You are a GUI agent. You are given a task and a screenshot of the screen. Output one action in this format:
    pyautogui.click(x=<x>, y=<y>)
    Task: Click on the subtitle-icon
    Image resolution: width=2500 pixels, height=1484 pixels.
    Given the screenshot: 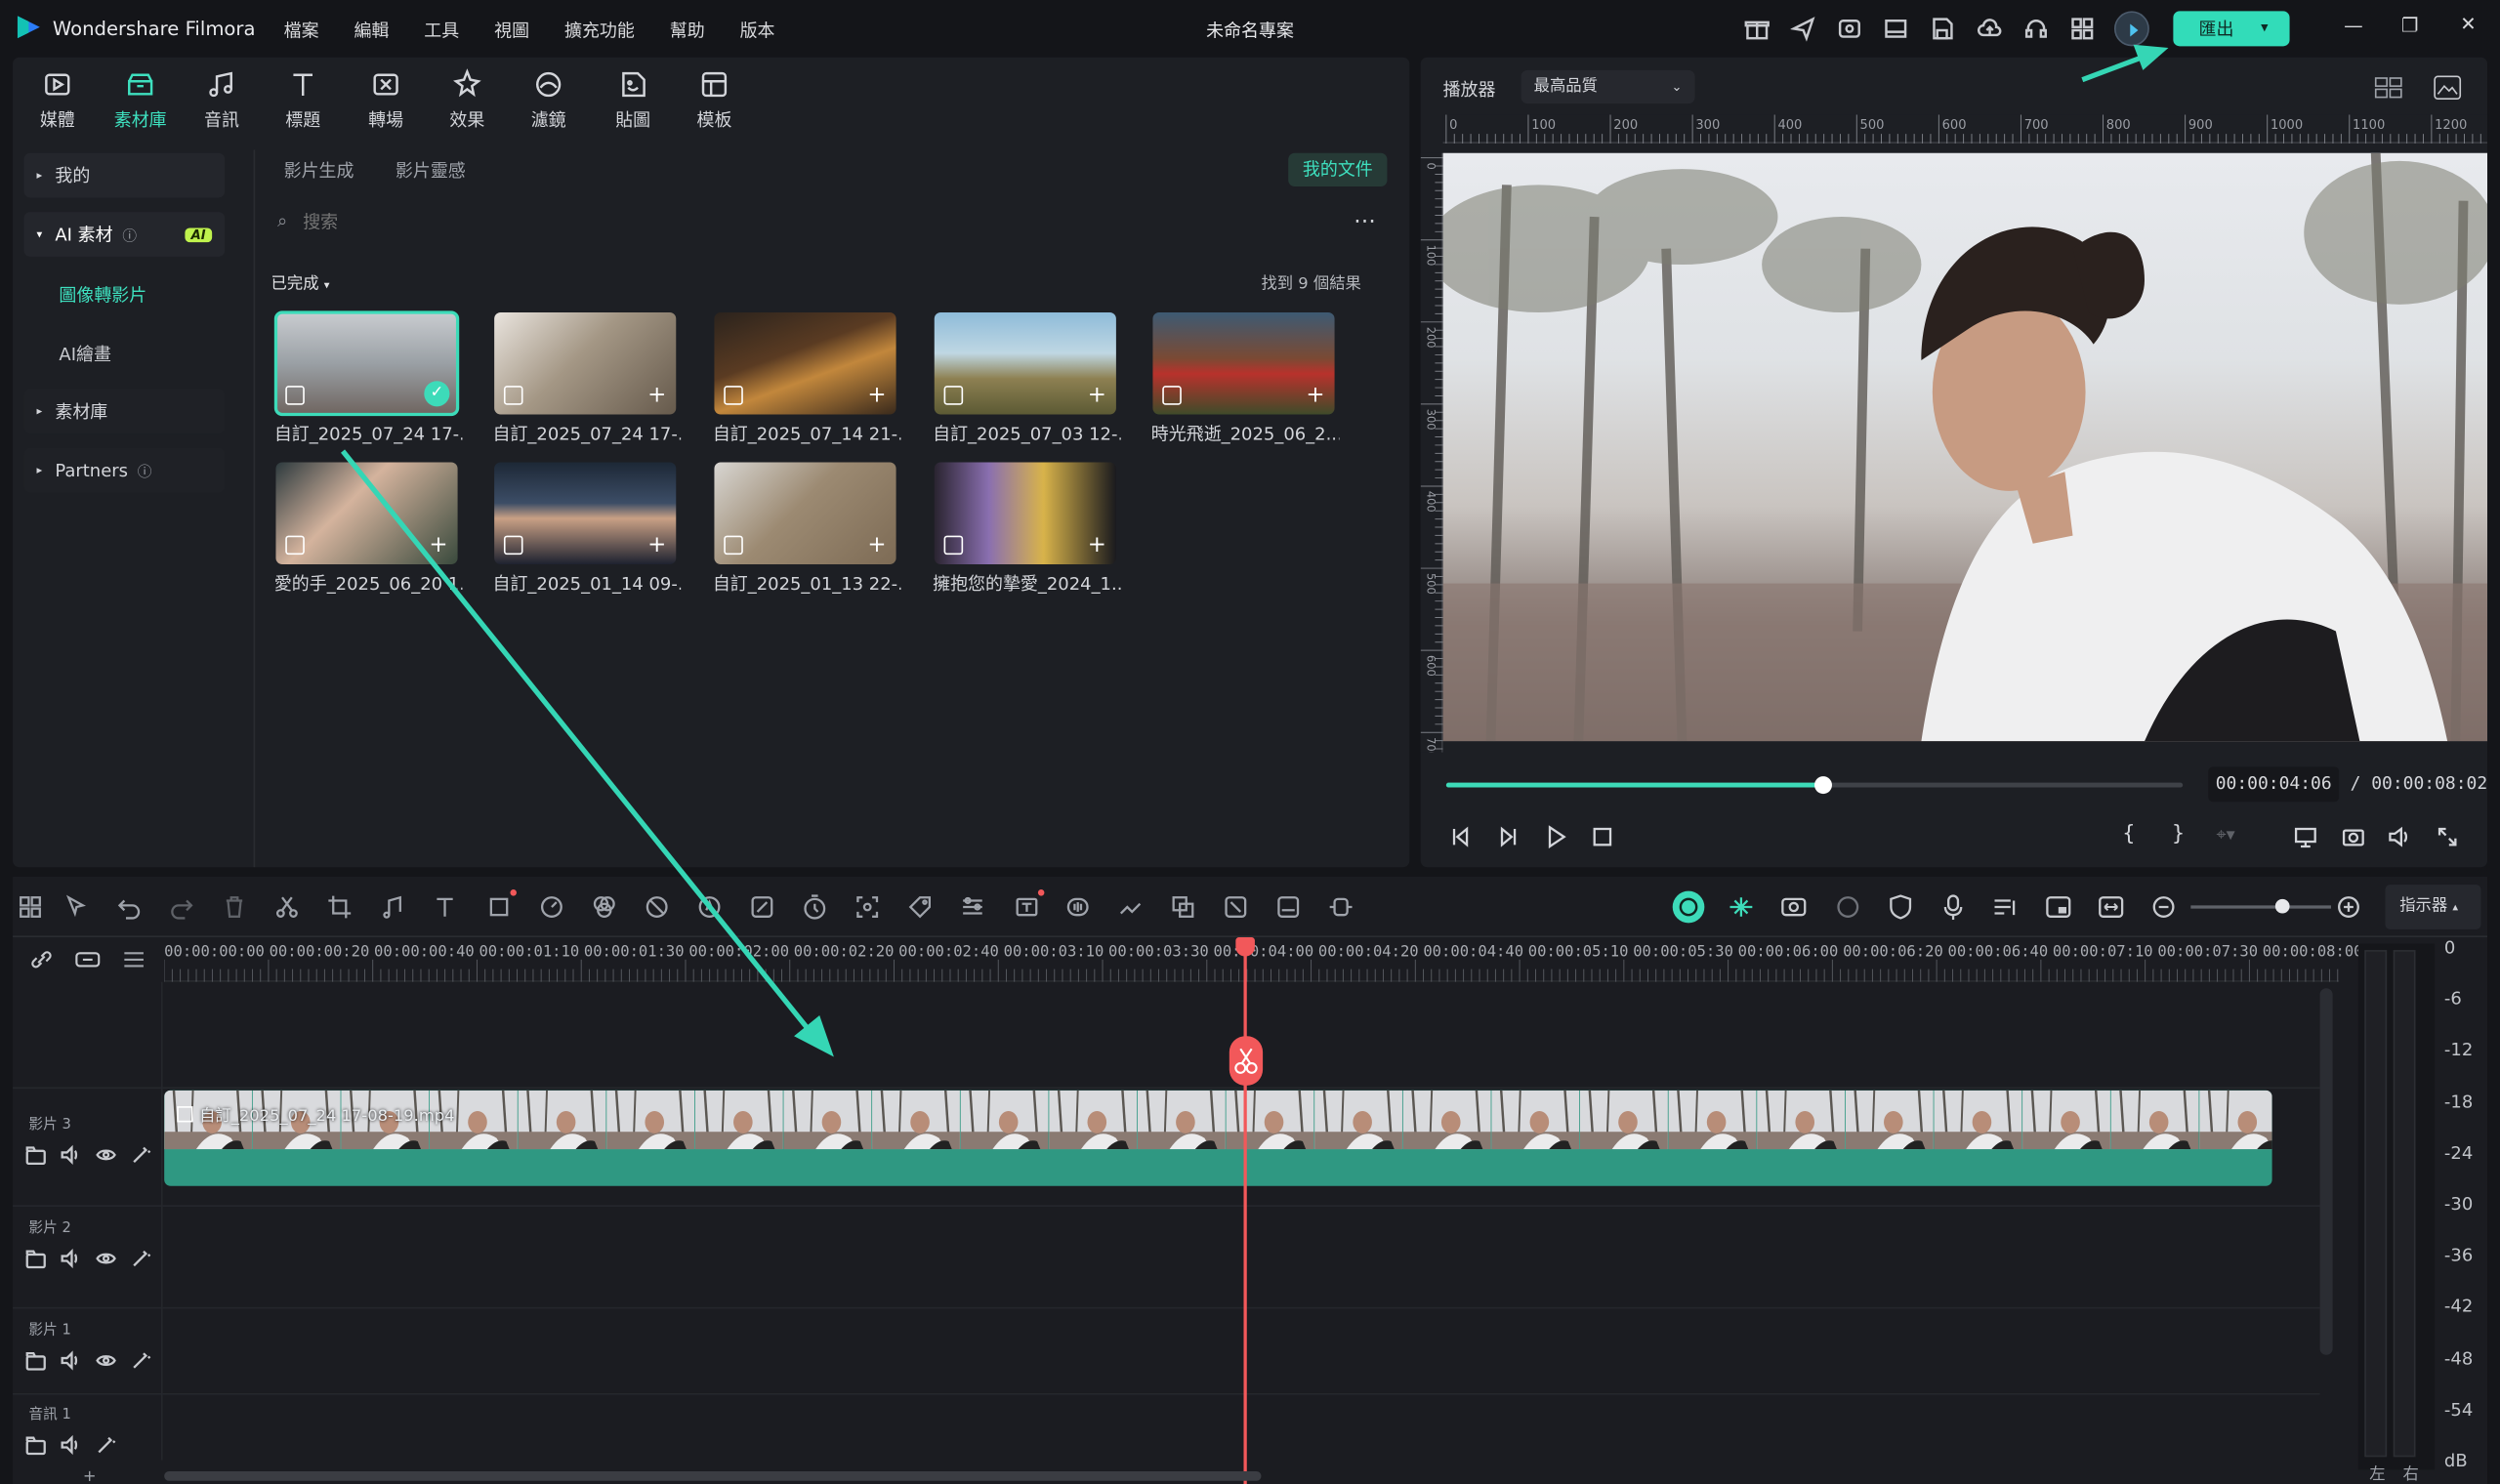 What is the action you would take?
    pyautogui.click(x=1288, y=907)
    